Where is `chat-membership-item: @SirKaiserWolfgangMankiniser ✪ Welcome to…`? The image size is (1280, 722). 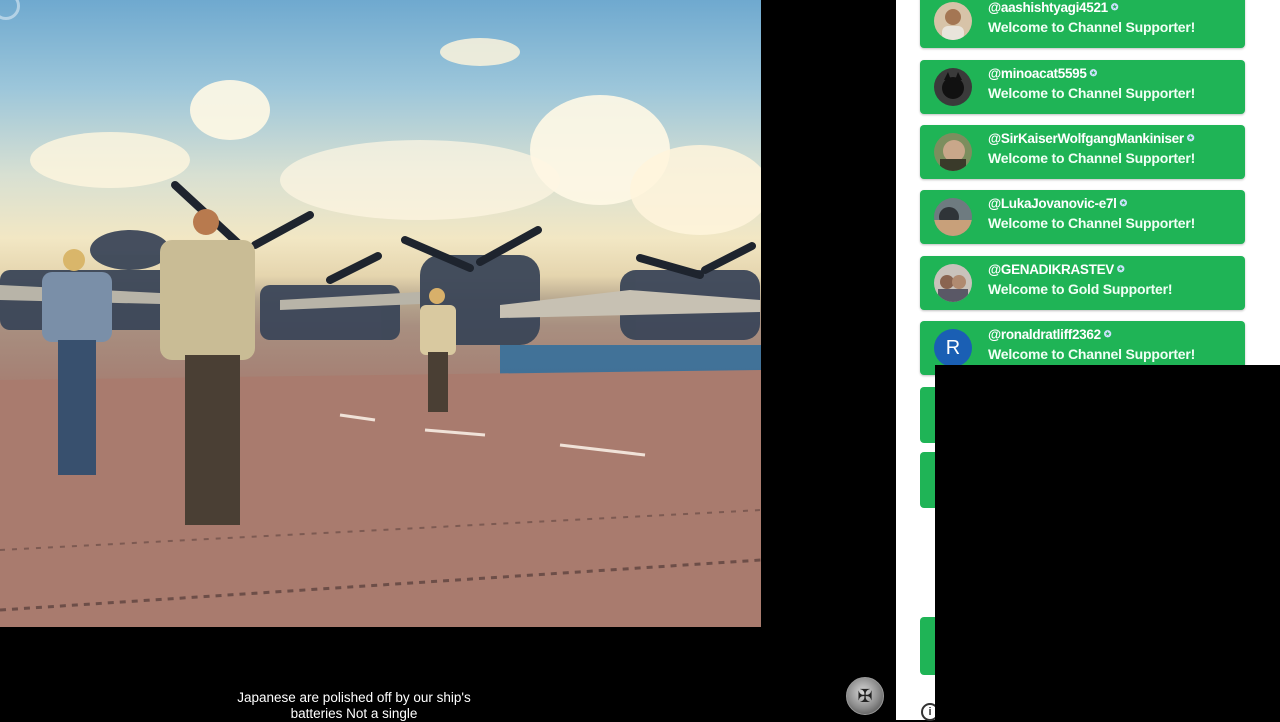 chat-membership-item: @SirKaiserWolfgangMankiniser ✪ Welcome to… is located at coordinates (1082, 152).